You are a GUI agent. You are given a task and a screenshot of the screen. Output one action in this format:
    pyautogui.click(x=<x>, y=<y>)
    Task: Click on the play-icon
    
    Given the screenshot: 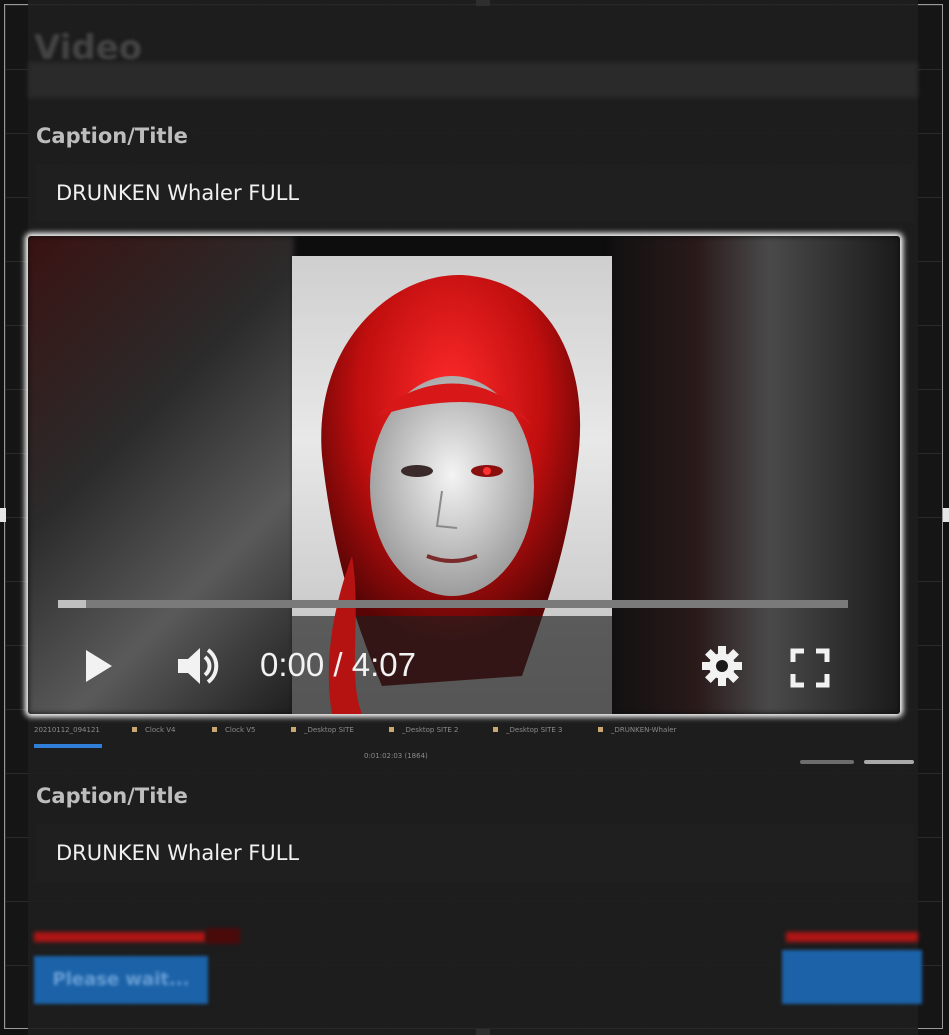 What is the action you would take?
    pyautogui.click(x=99, y=668)
    